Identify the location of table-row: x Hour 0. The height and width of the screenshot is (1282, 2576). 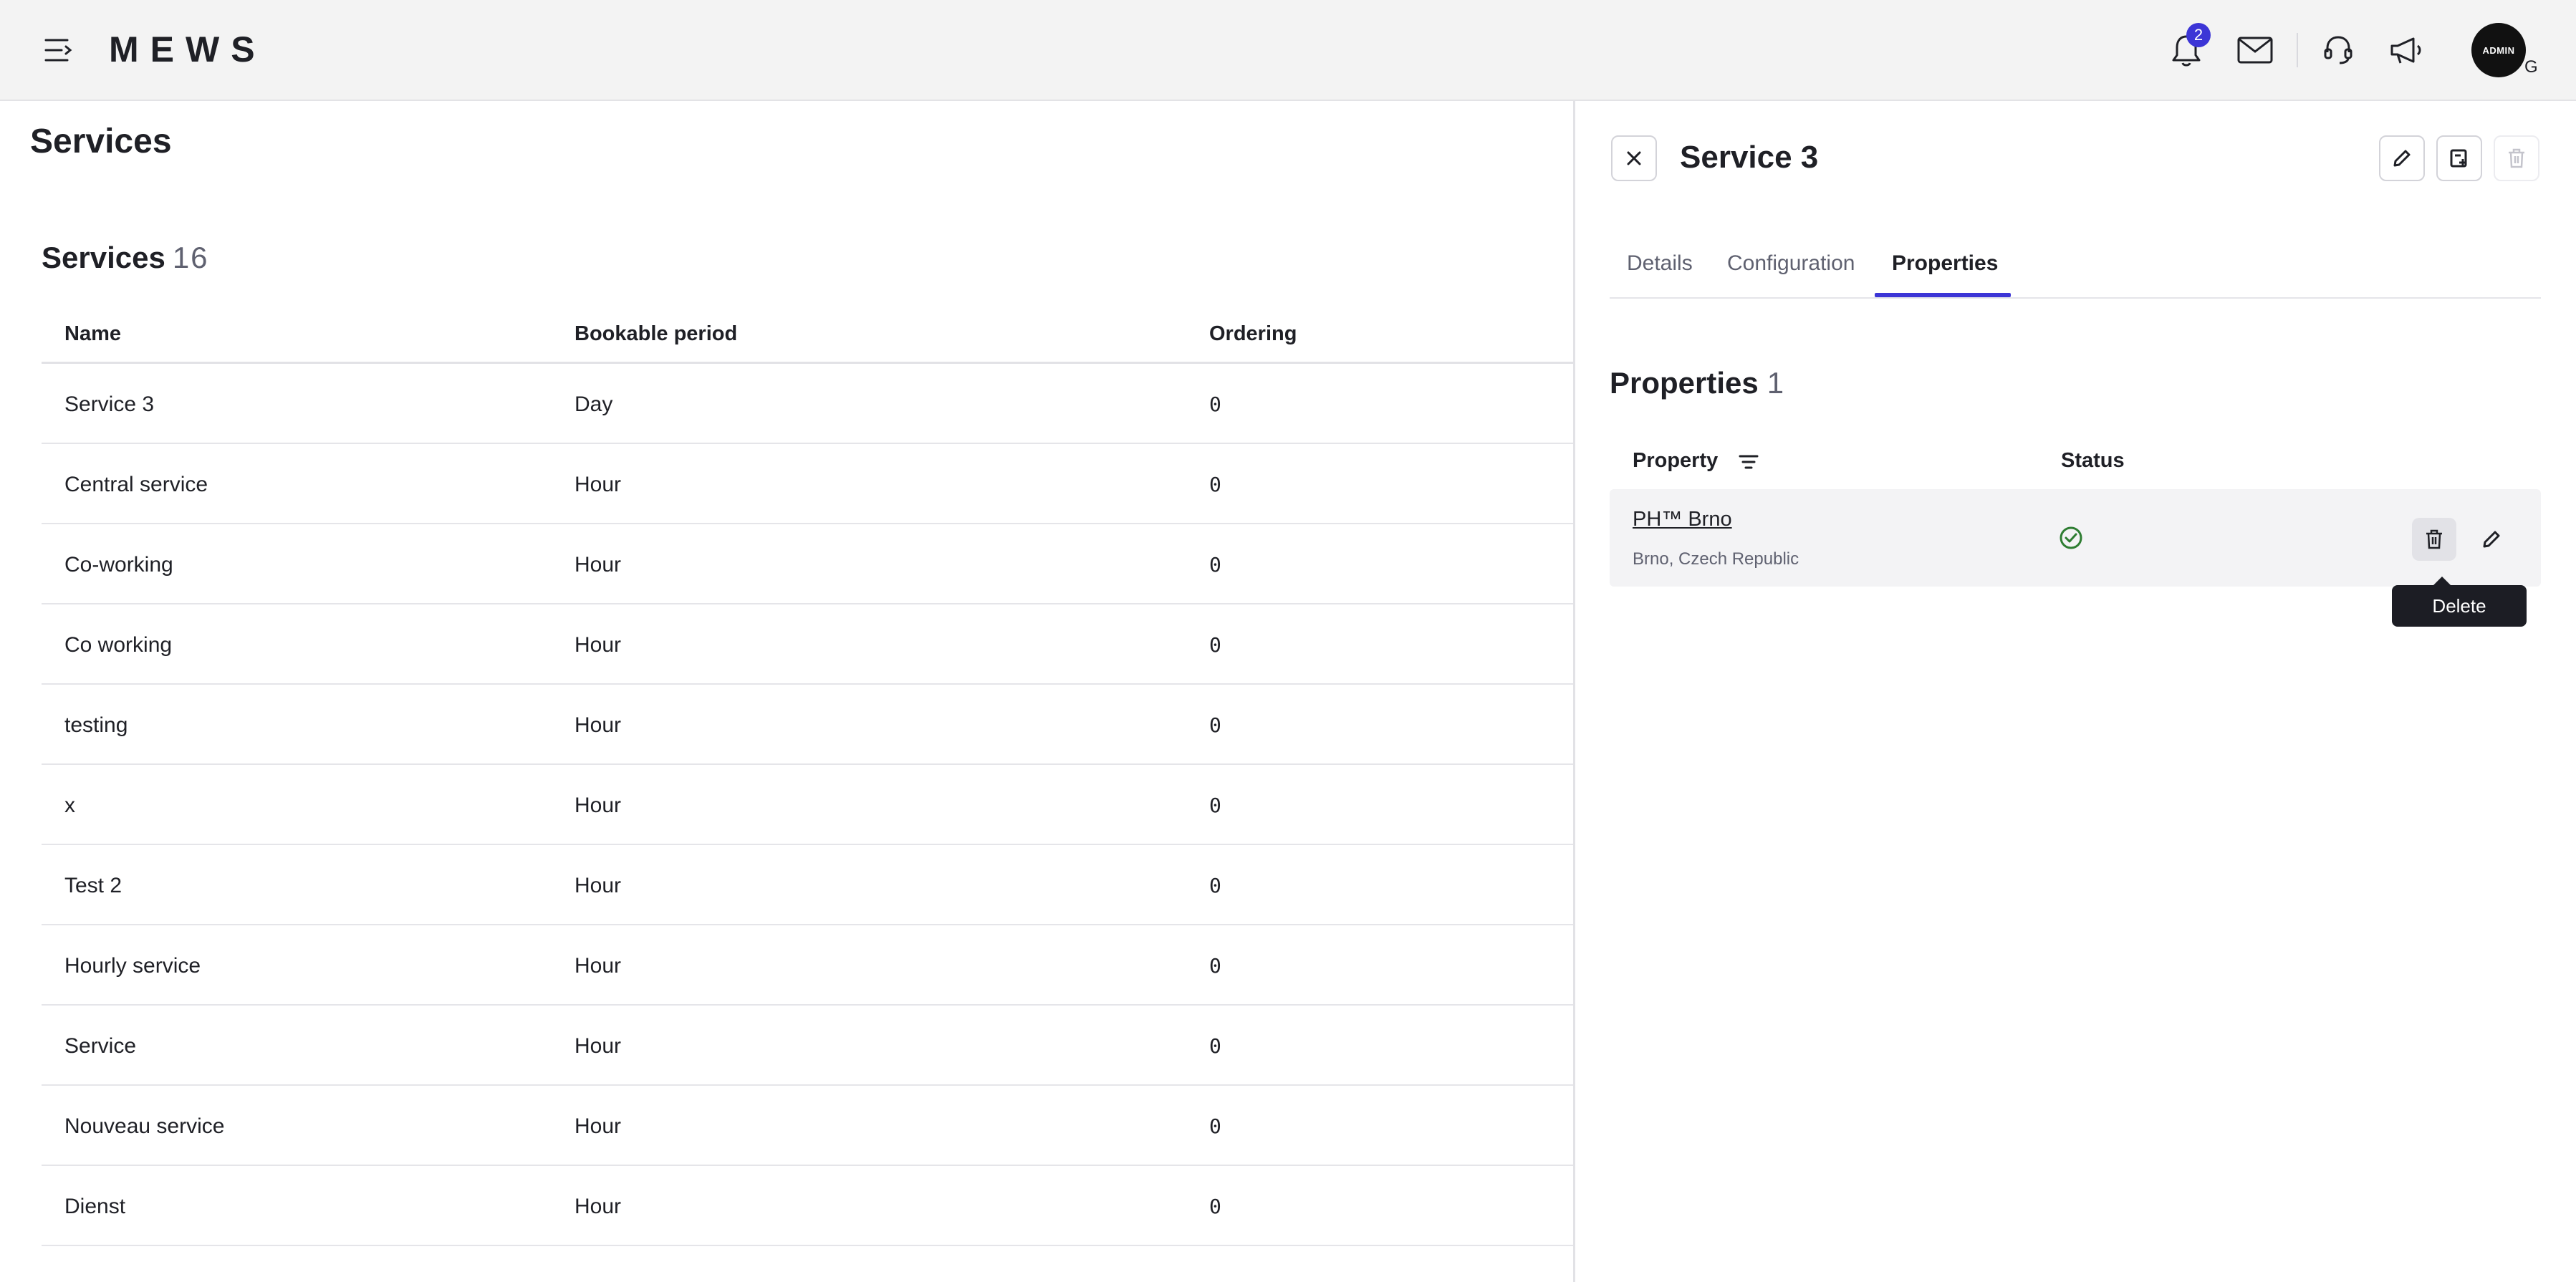
(809, 805).